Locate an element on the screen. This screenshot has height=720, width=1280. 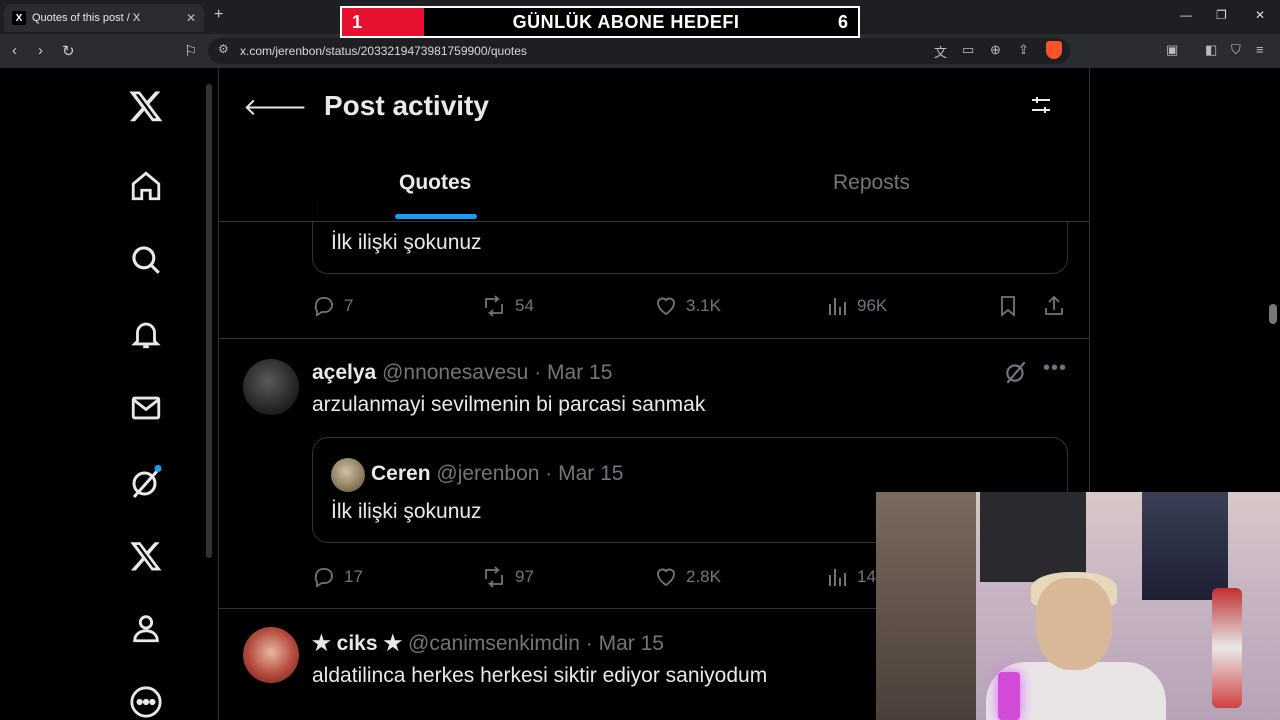
reply-count: 7 is located at coordinates (349, 305).